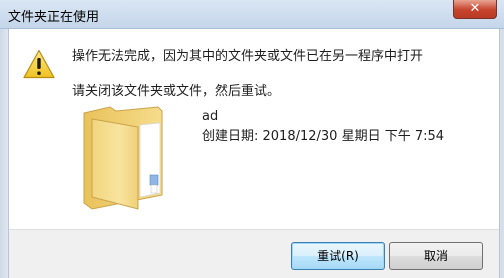  What do you see at coordinates (210, 116) in the screenshot?
I see `file-name: ad` at bounding box center [210, 116].